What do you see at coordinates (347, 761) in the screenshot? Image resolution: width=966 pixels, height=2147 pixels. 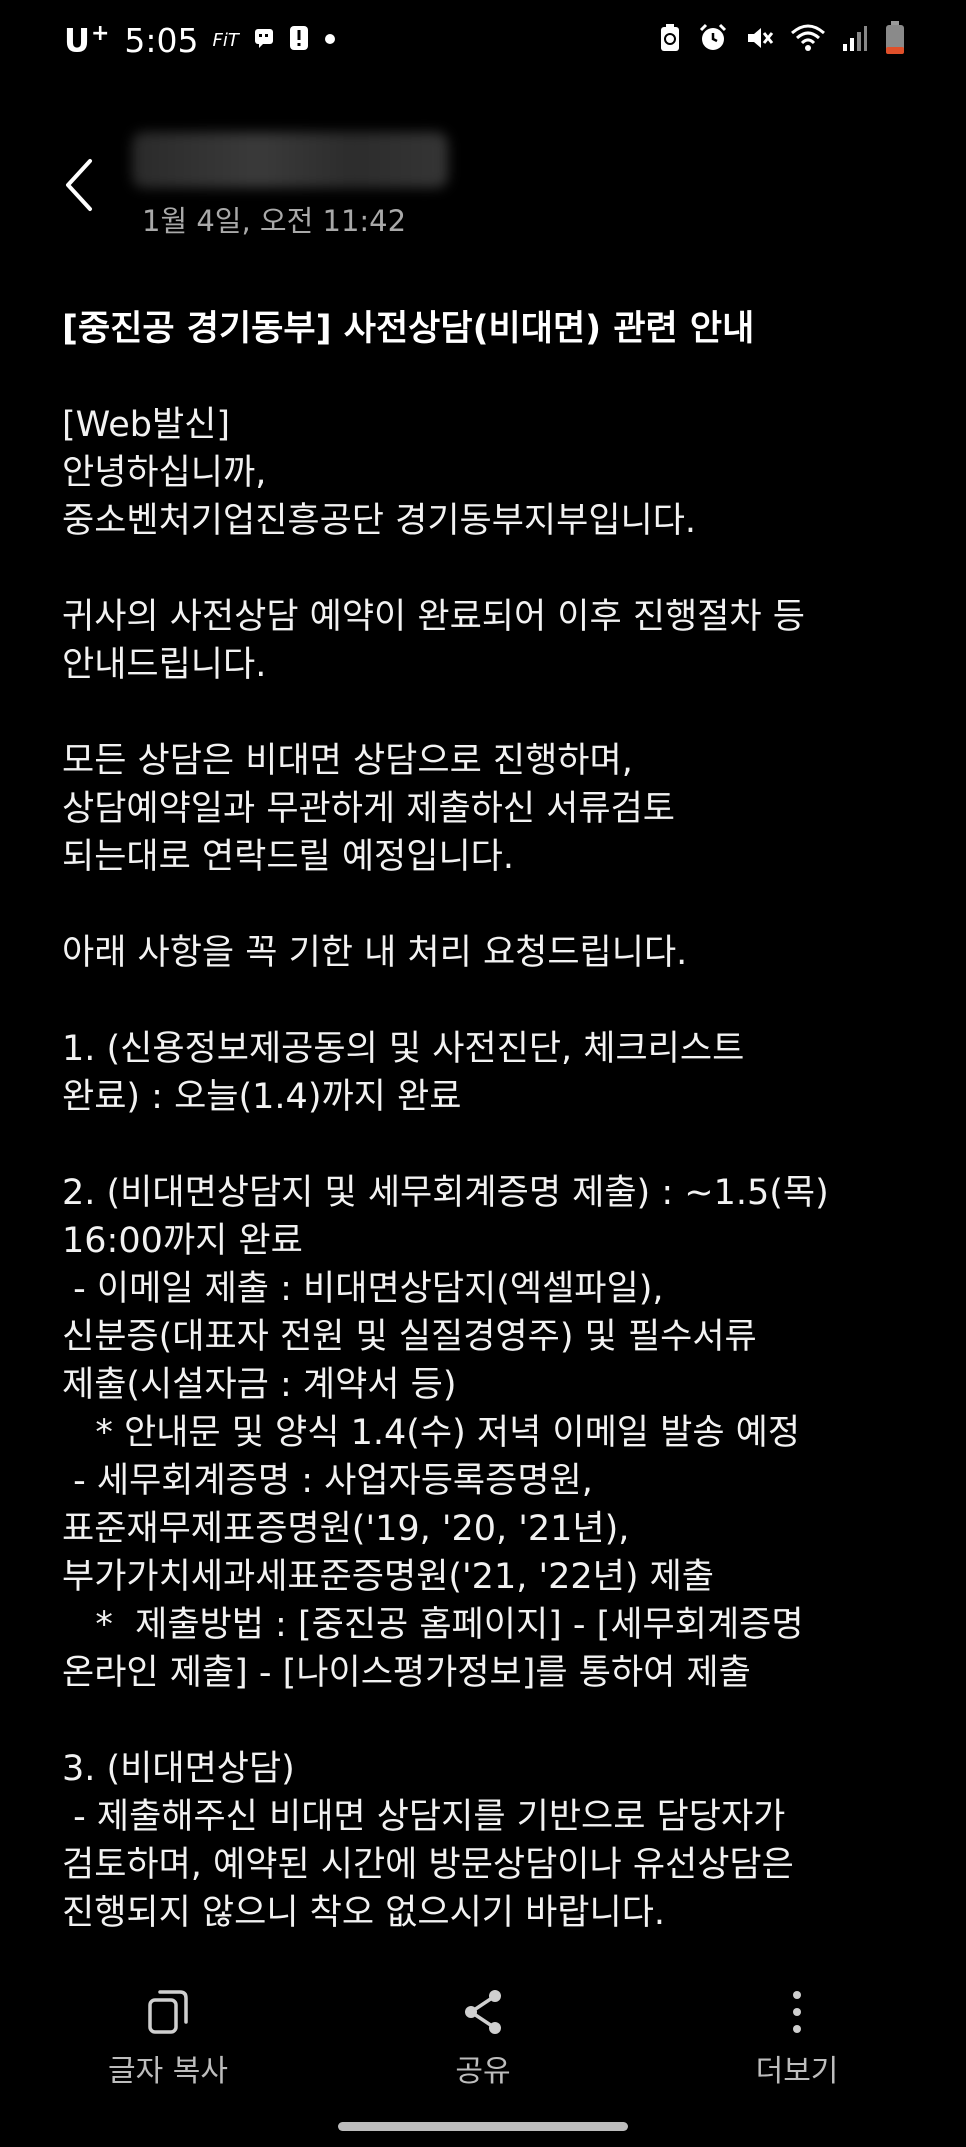 I see `message-line: 모든 상담은 비대면 상담으로 진행하며,` at bounding box center [347, 761].